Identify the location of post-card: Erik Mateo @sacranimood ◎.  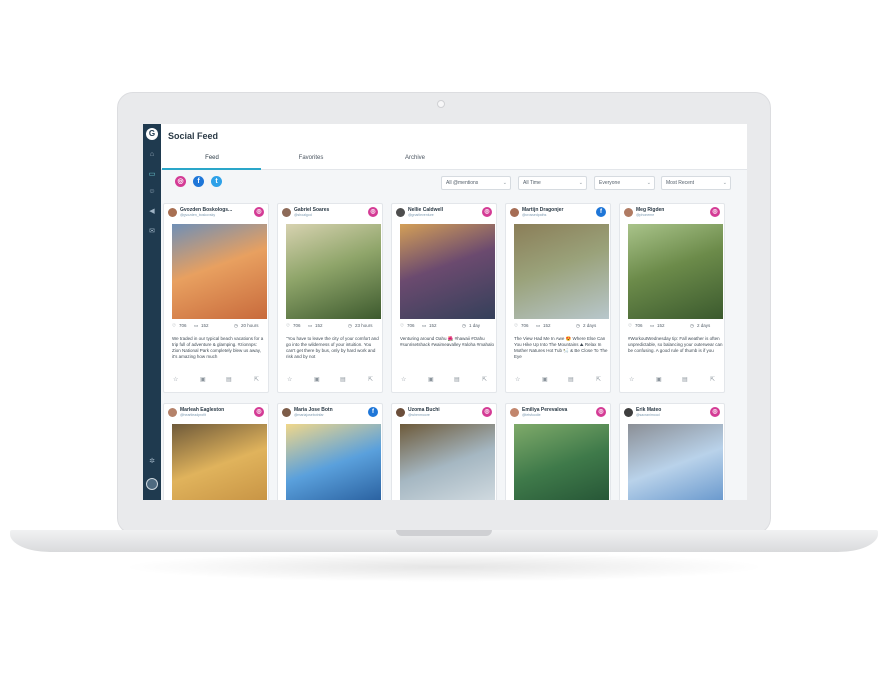
(672, 451).